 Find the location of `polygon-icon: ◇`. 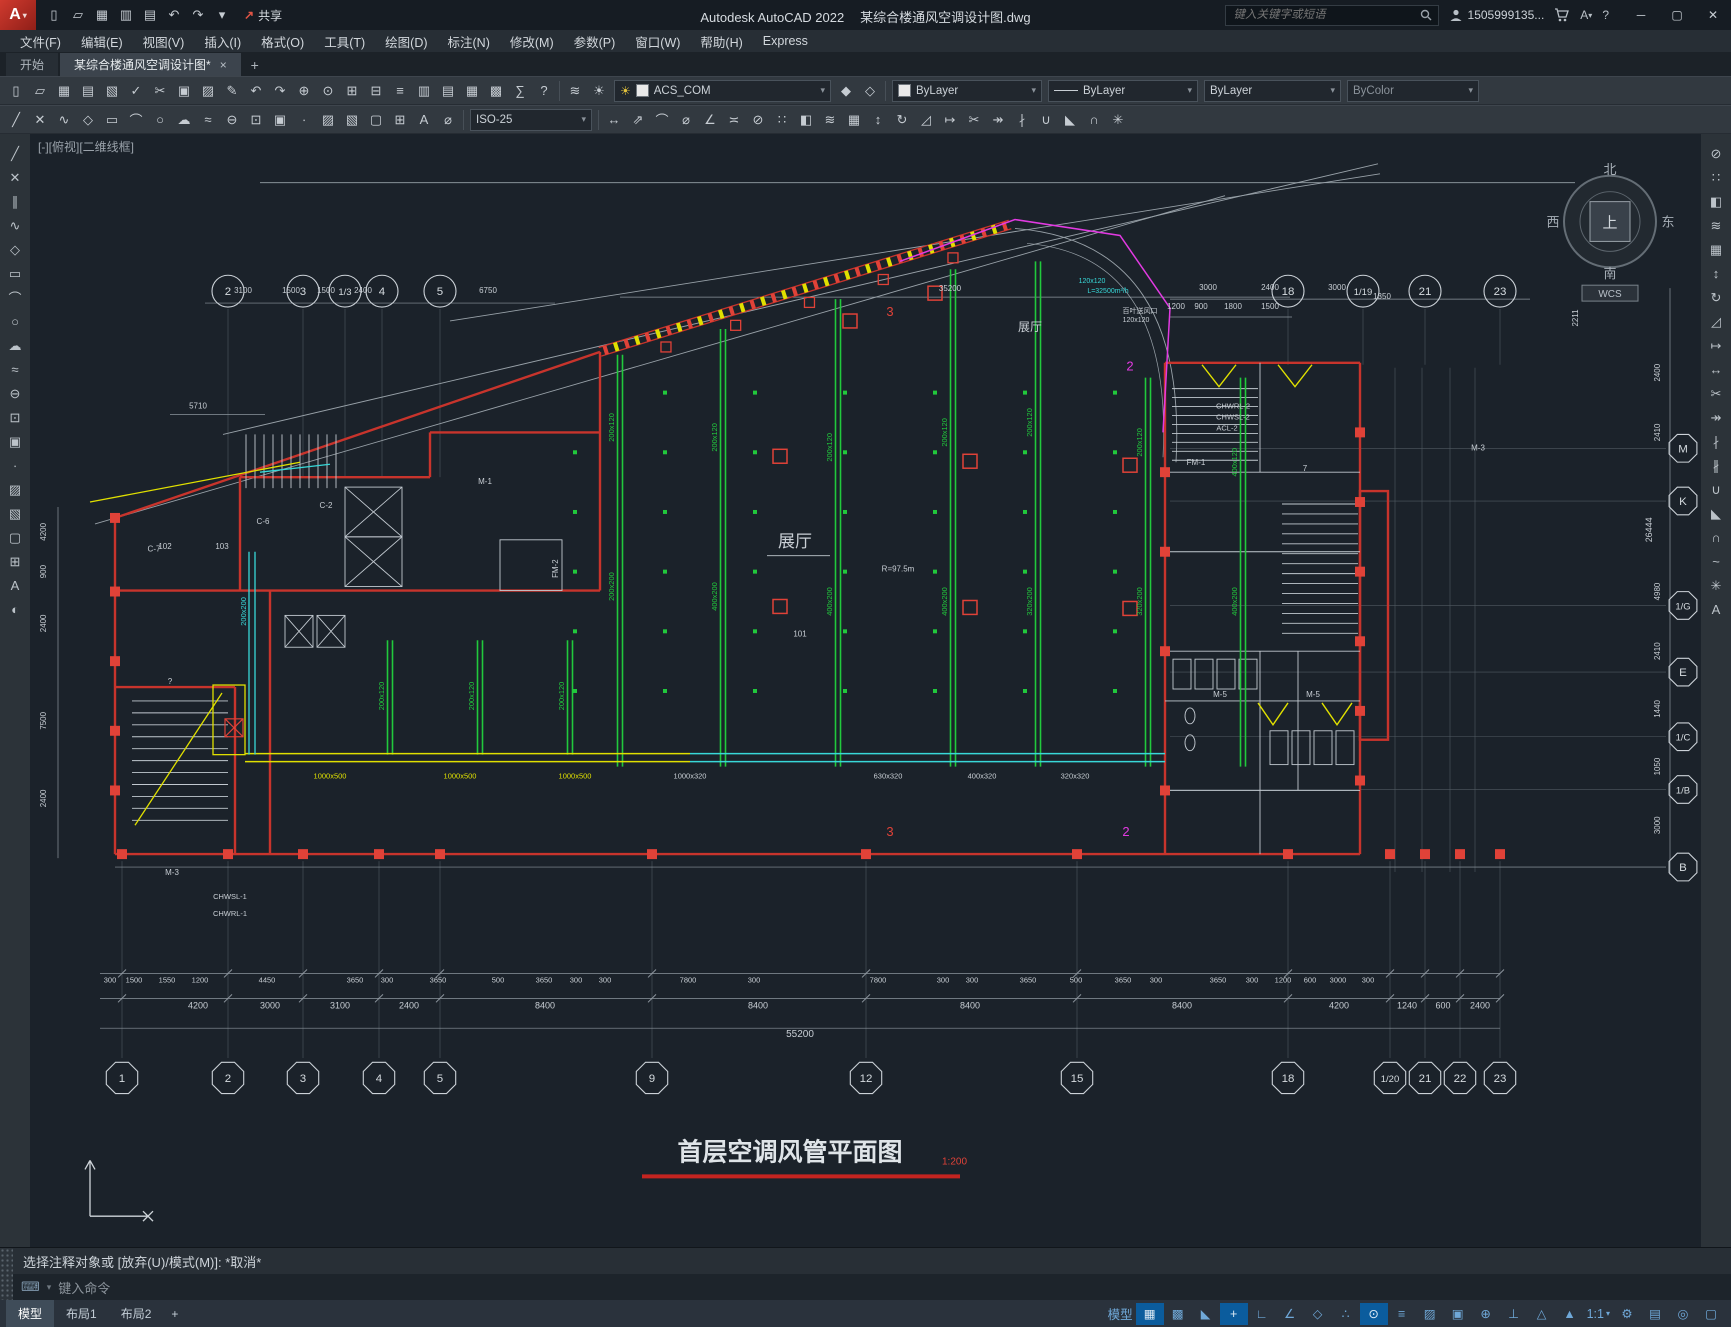

polygon-icon: ◇ is located at coordinates (88, 120).